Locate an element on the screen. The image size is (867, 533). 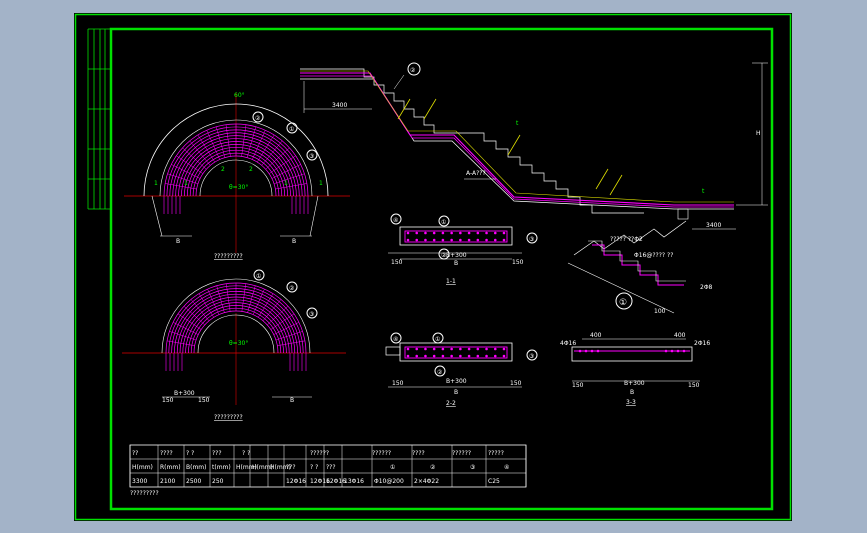
detail-right: 2Φ8 is located at coordinates (706, 287).